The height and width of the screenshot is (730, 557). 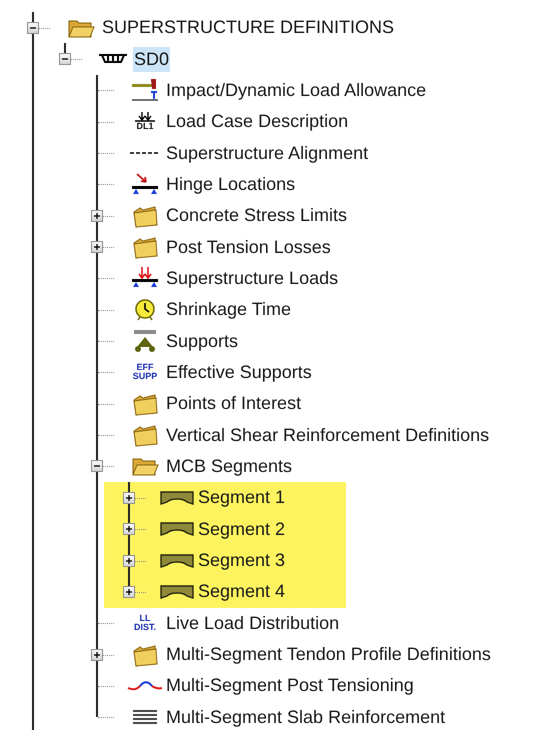 I want to click on tree-item: Post Tension Losses, so click(x=248, y=247).